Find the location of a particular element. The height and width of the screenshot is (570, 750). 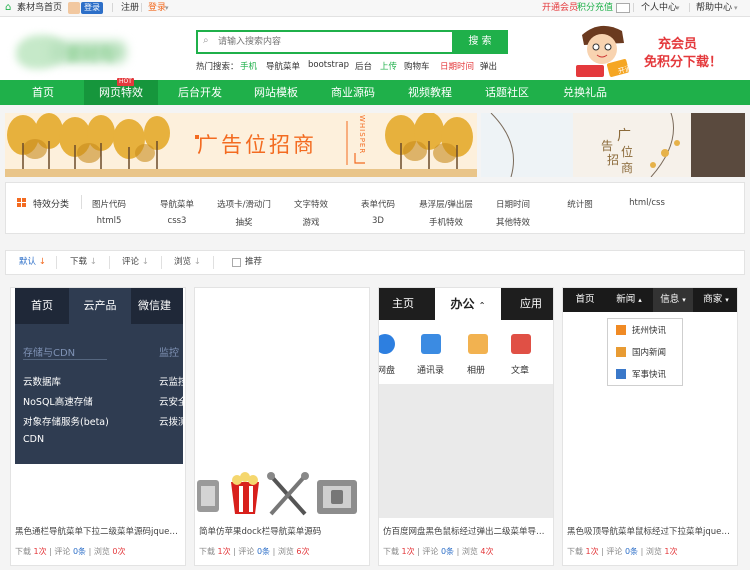

preview-tab: 新闻 ▴ is located at coordinates (629, 299).